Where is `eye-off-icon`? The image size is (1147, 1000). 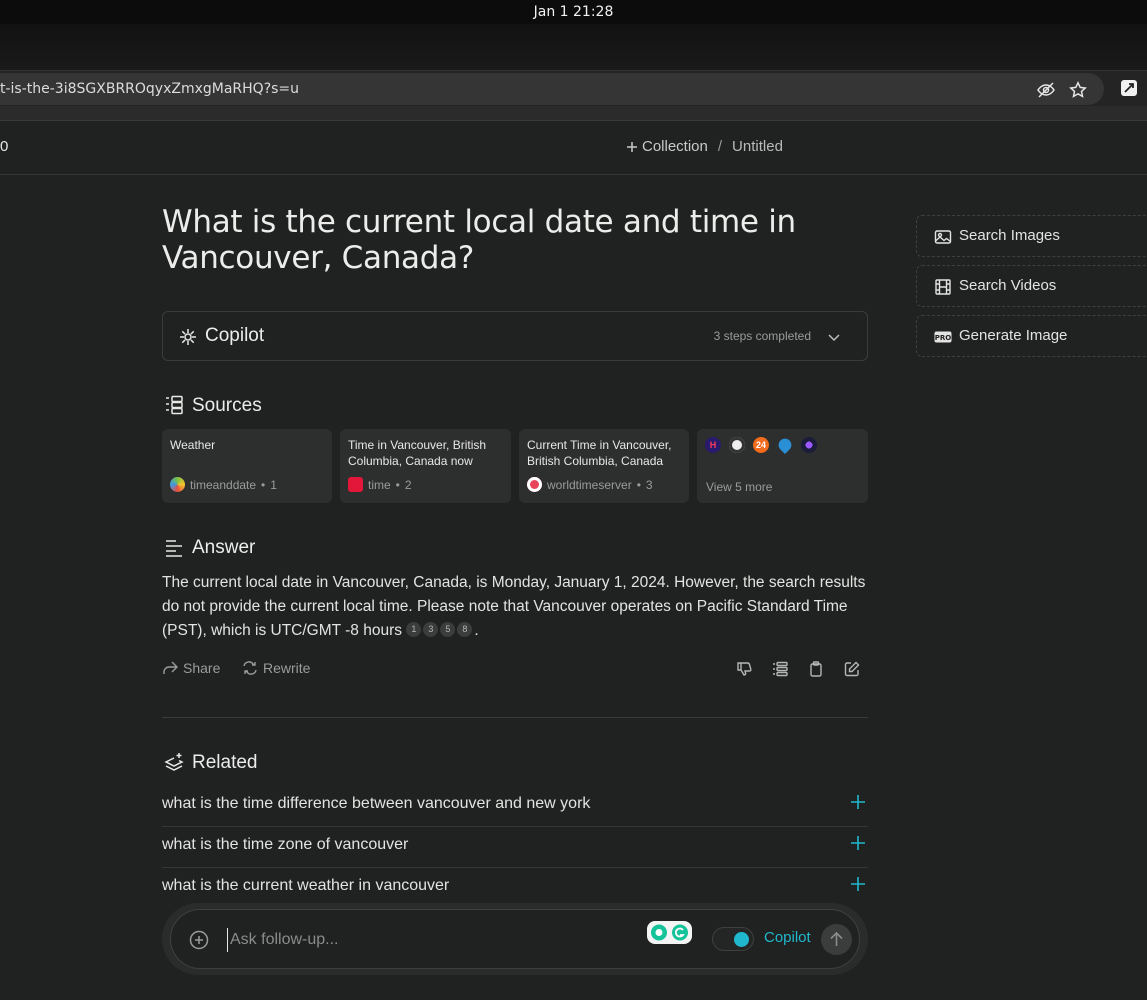
eye-off-icon is located at coordinates (1046, 90).